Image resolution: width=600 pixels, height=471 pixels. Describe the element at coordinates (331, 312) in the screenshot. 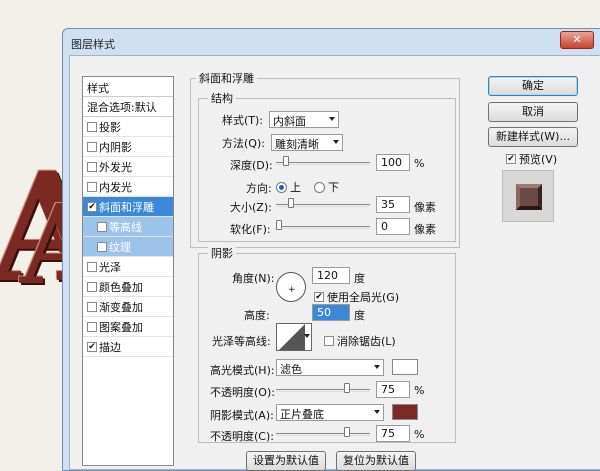

I see `altitude-input: 50` at that location.